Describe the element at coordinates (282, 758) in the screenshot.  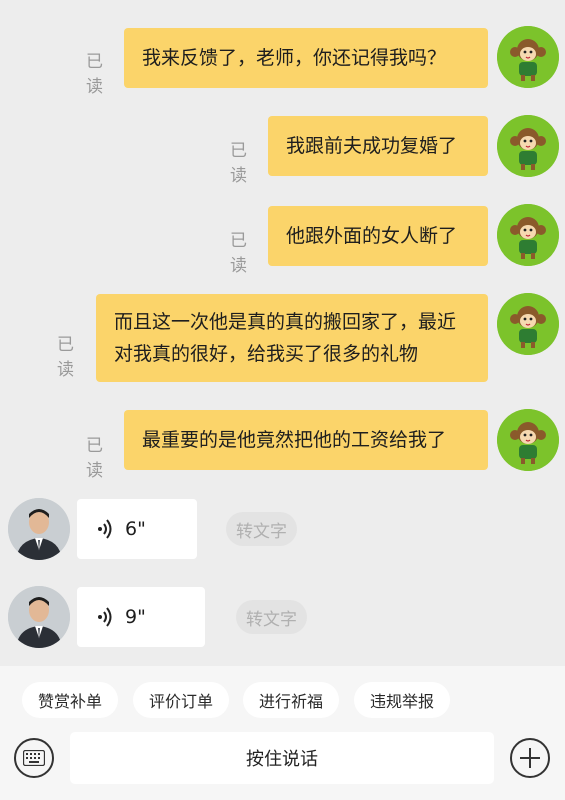
I see `hold-to-talk-button: 按住说话` at that location.